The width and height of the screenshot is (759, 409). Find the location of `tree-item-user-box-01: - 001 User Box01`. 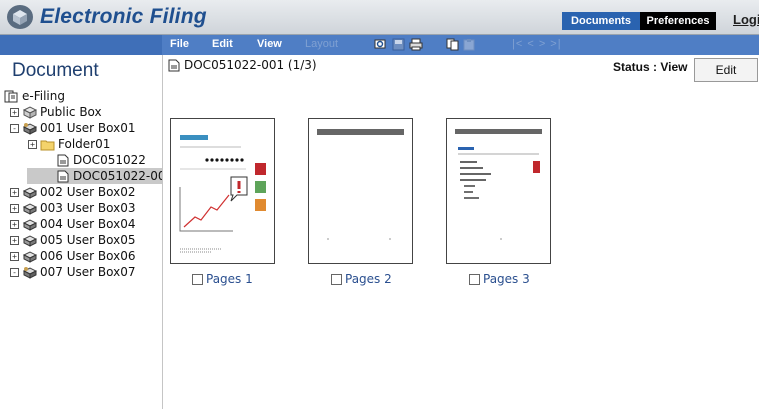

tree-item-user-box-01: - 001 User Box01 is located at coordinates (72, 128).